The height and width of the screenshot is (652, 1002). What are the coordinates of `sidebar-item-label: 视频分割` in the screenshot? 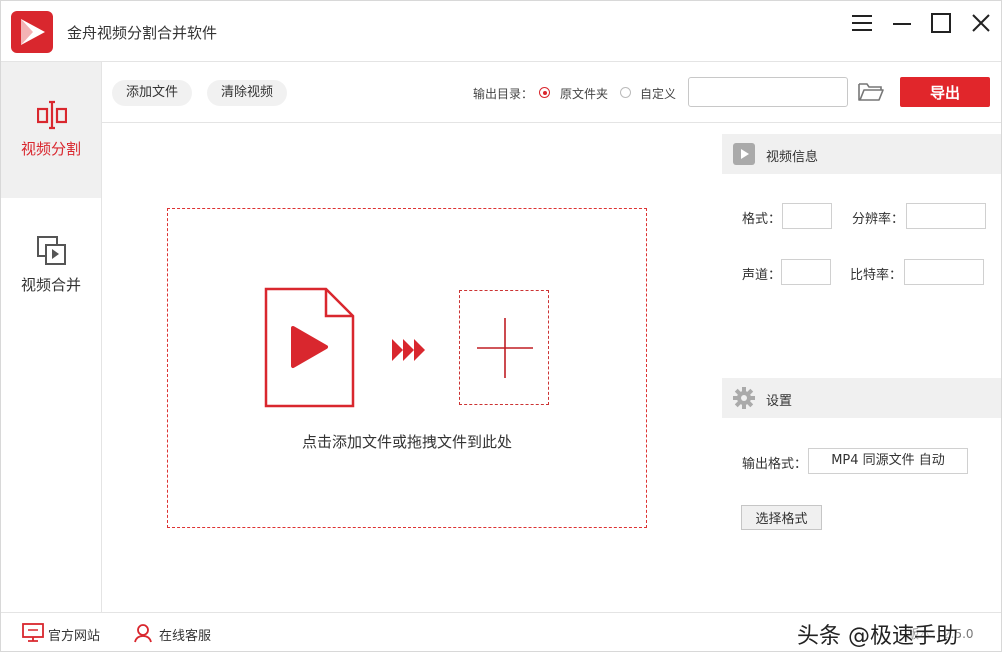 It's located at (50, 149).